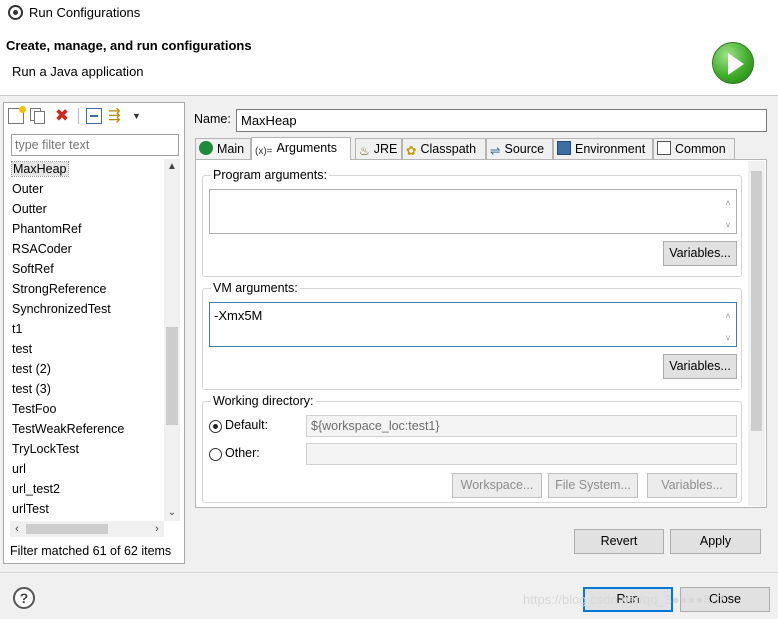 The image size is (778, 619). Describe the element at coordinates (78, 116) in the screenshot. I see `toolbar-separator` at that location.